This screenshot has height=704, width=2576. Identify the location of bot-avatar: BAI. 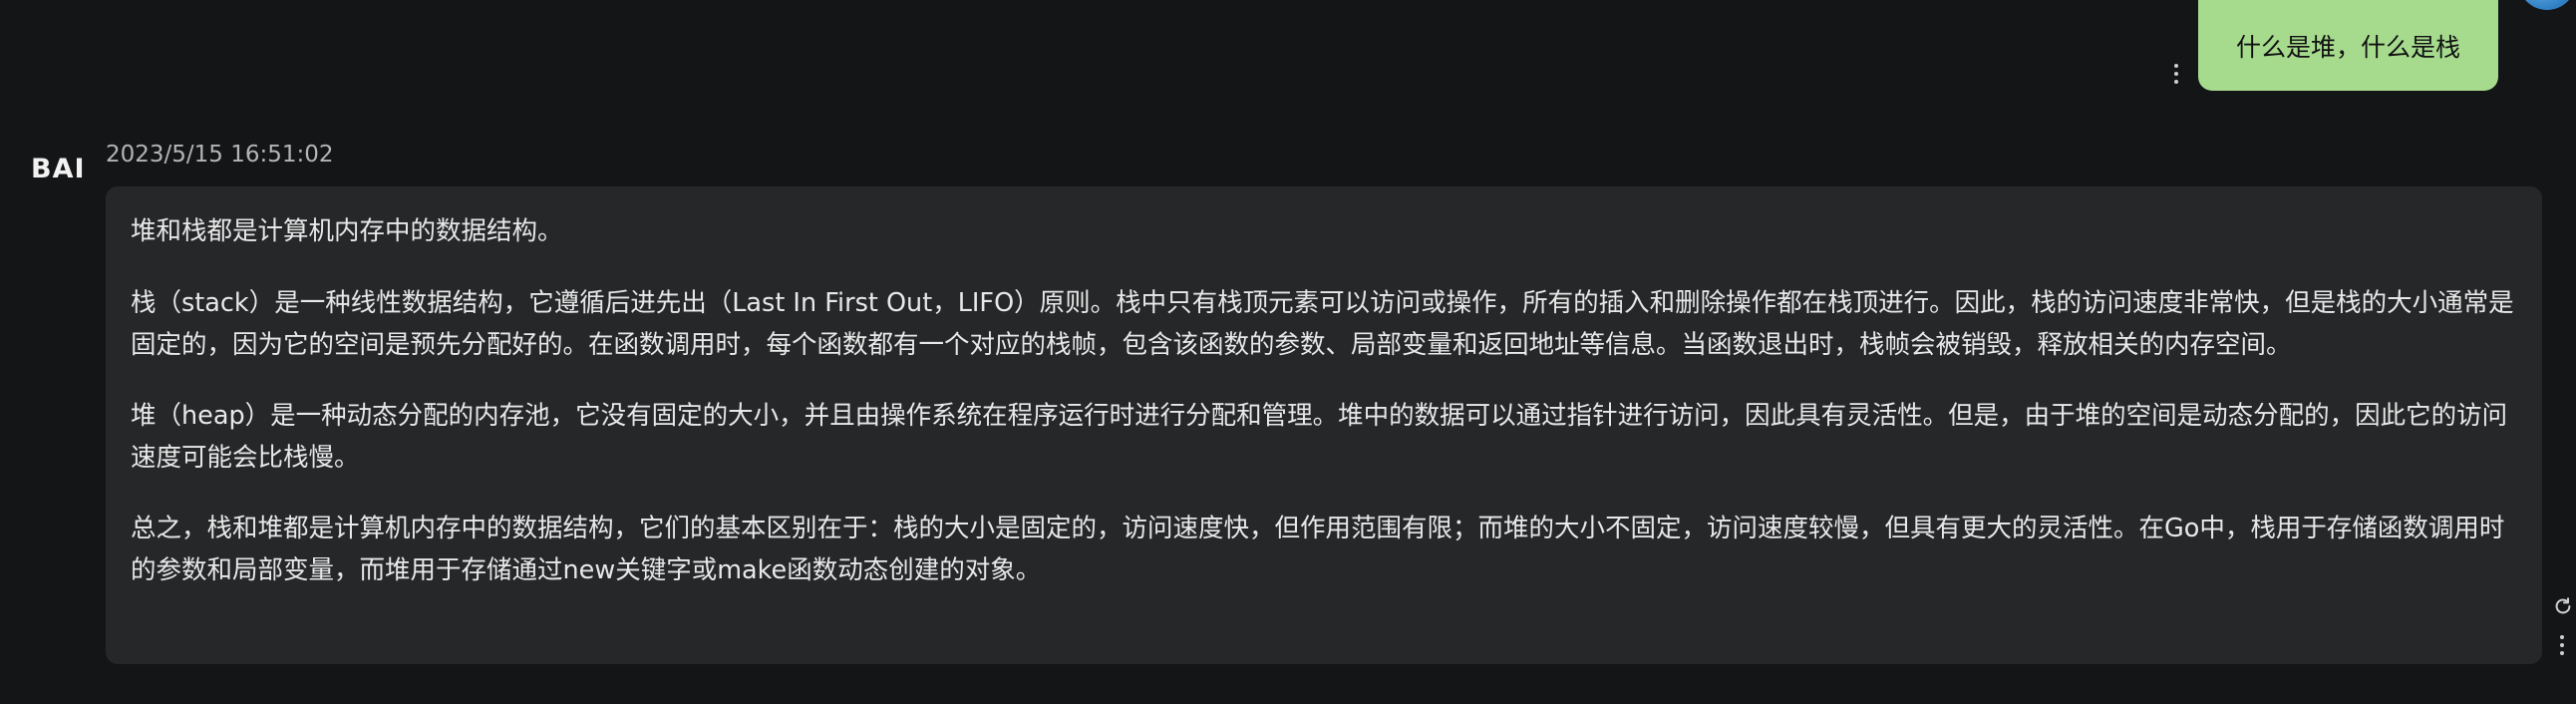
(58, 169).